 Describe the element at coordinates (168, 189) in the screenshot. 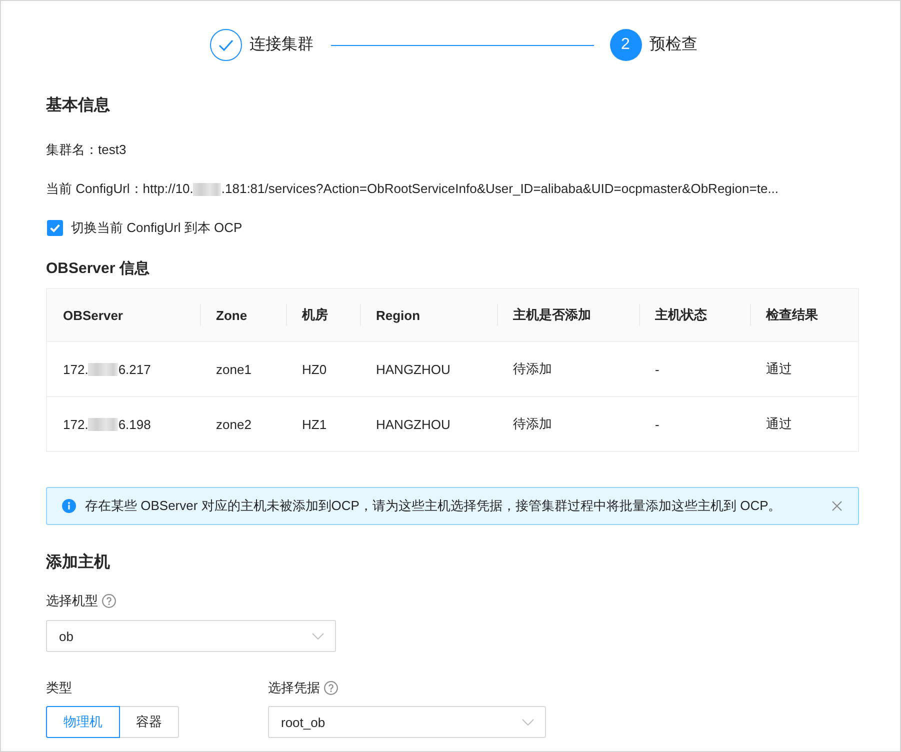

I see `config-url-text: http://10.` at that location.